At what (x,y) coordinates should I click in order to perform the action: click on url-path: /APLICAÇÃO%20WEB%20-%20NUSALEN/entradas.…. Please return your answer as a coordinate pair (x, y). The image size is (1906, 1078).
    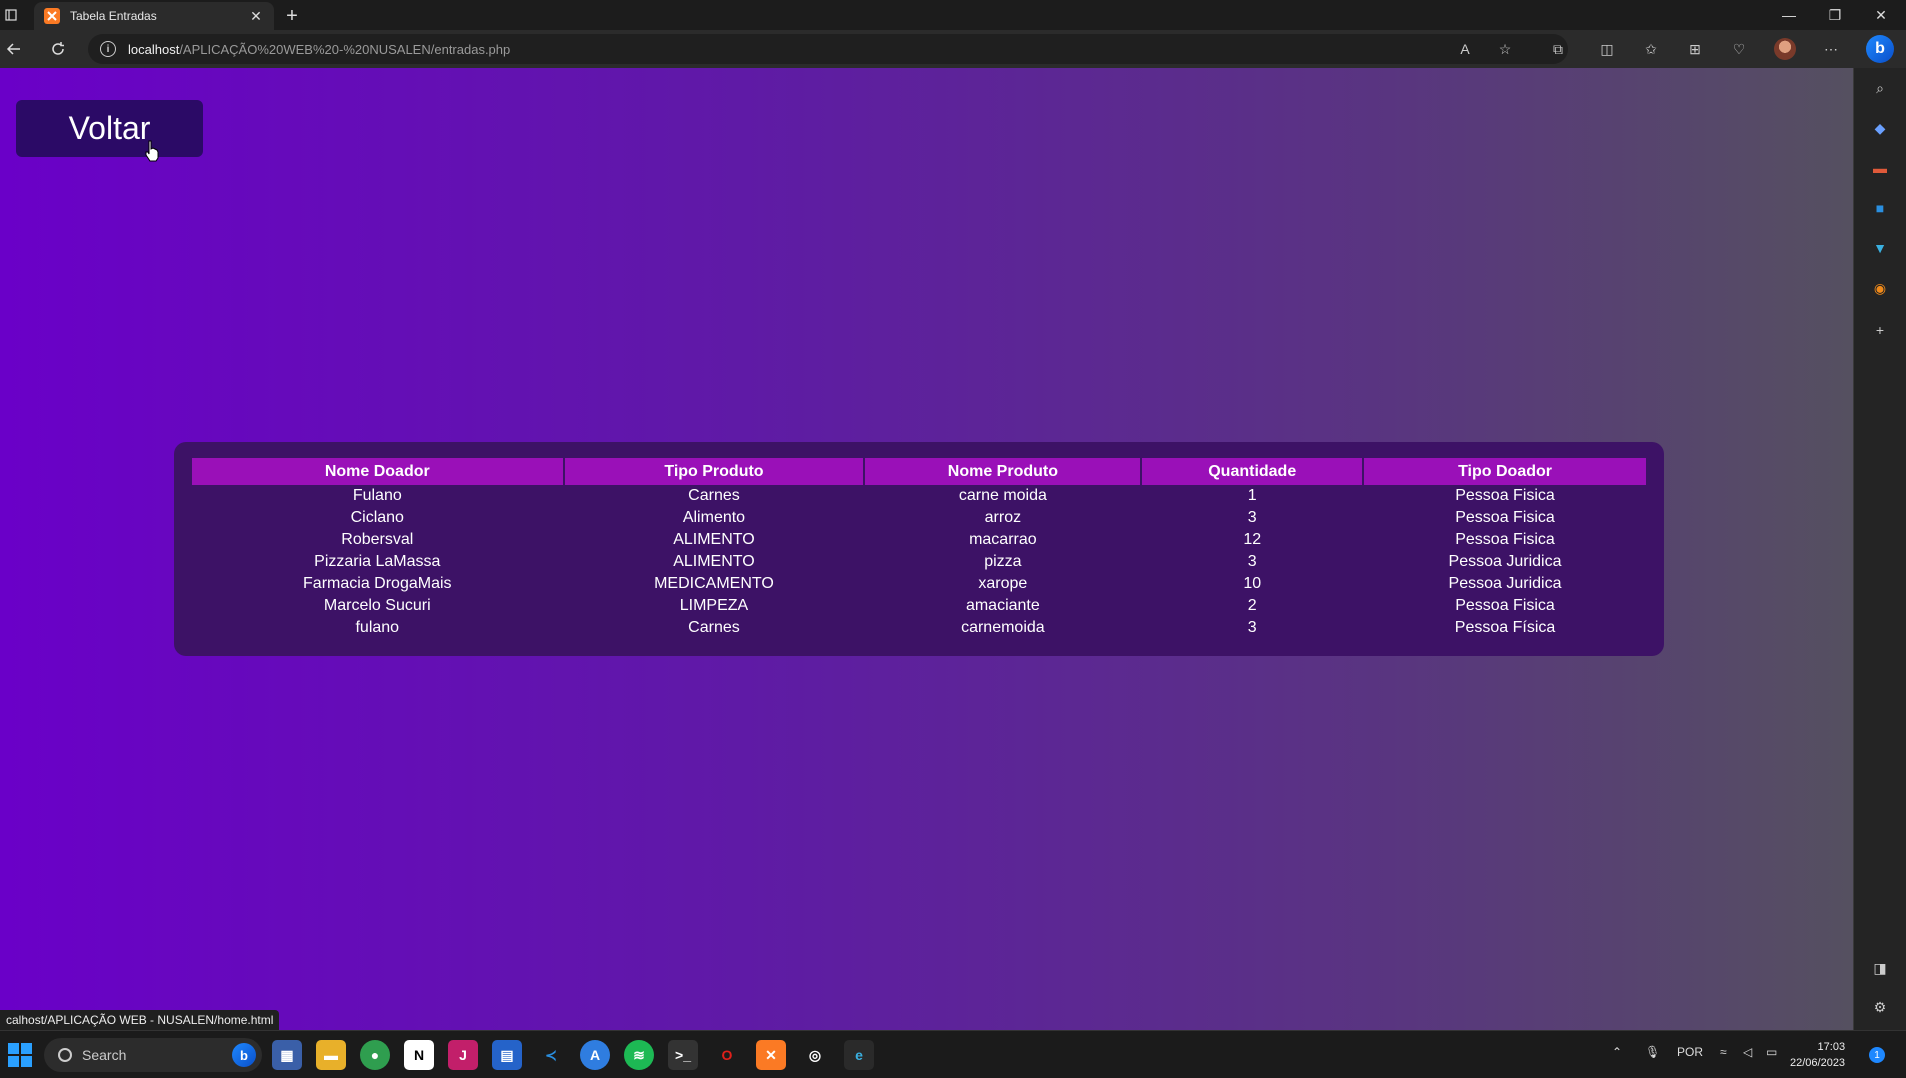
    Looking at the image, I should click on (345, 49).